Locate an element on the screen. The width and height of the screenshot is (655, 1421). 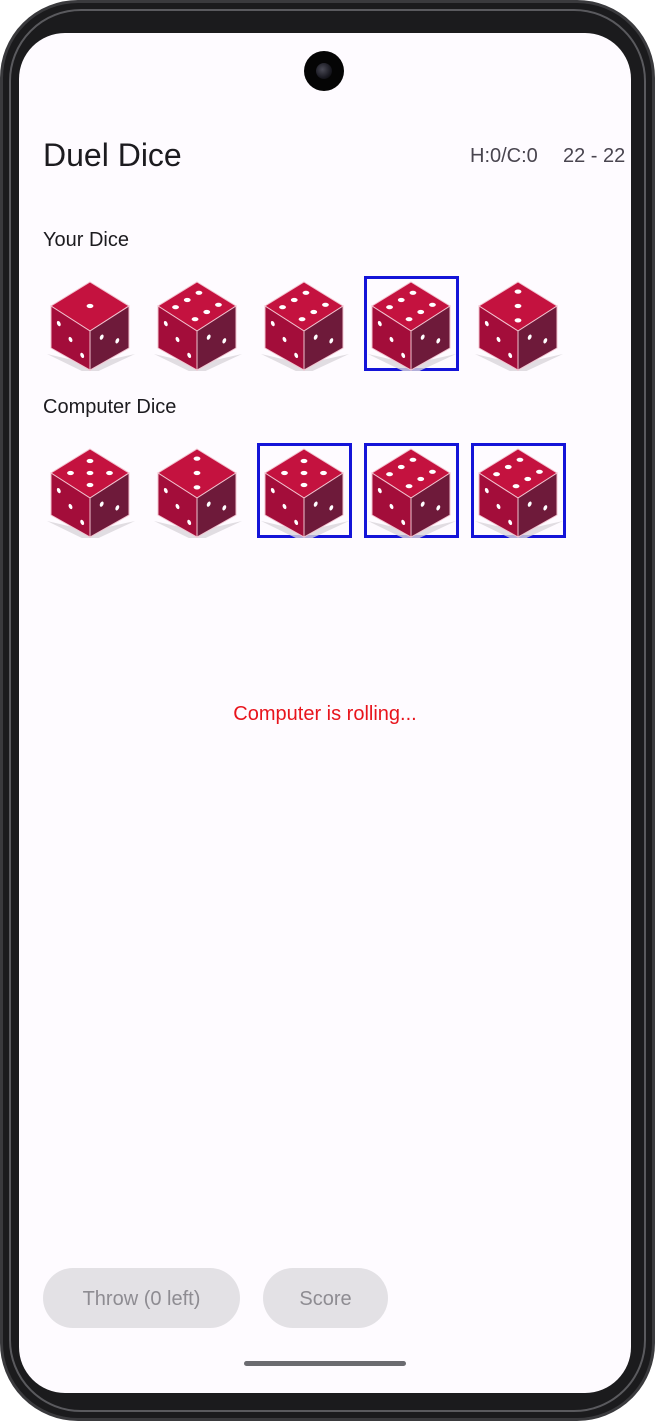
computer-dice-label: Computer Dice is located at coordinates (110, 407).